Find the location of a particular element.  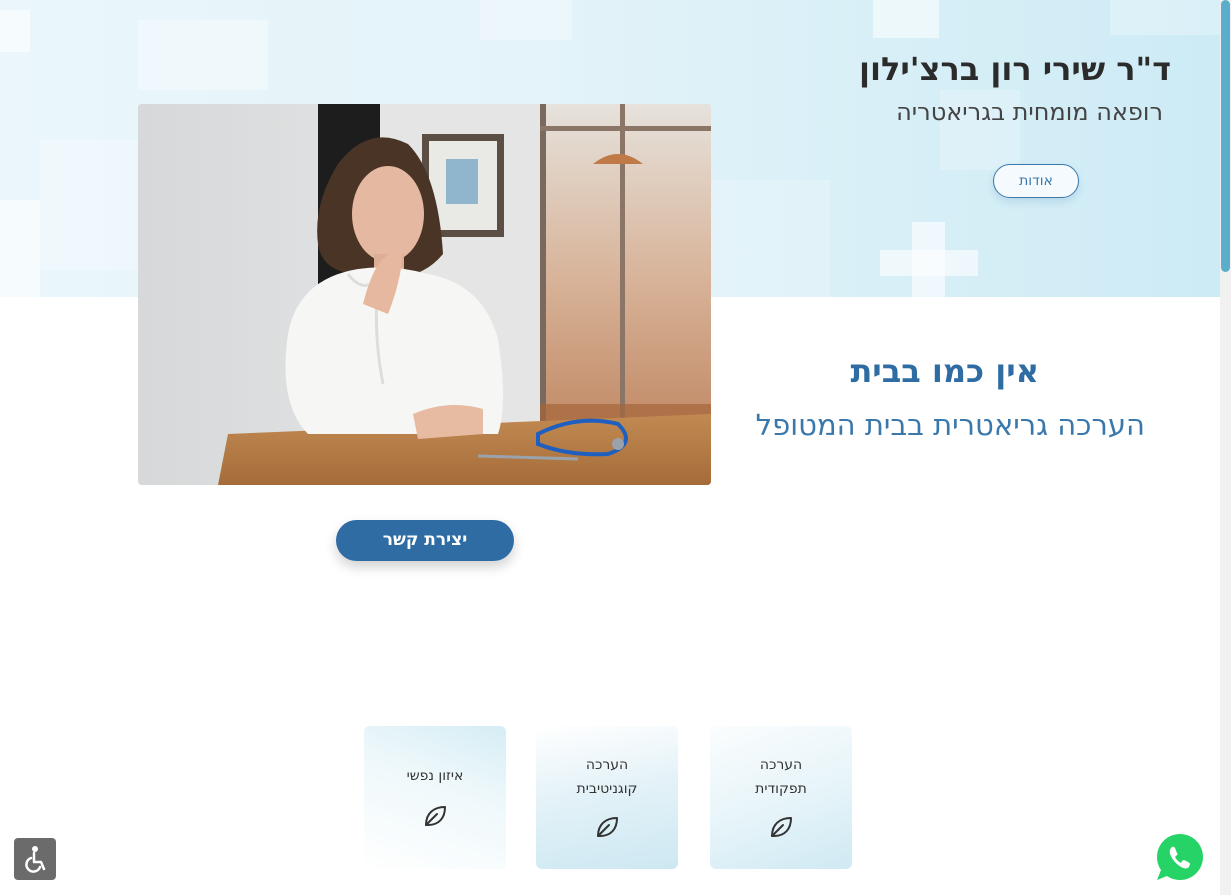

whatsapp-button is located at coordinates (1180, 858).